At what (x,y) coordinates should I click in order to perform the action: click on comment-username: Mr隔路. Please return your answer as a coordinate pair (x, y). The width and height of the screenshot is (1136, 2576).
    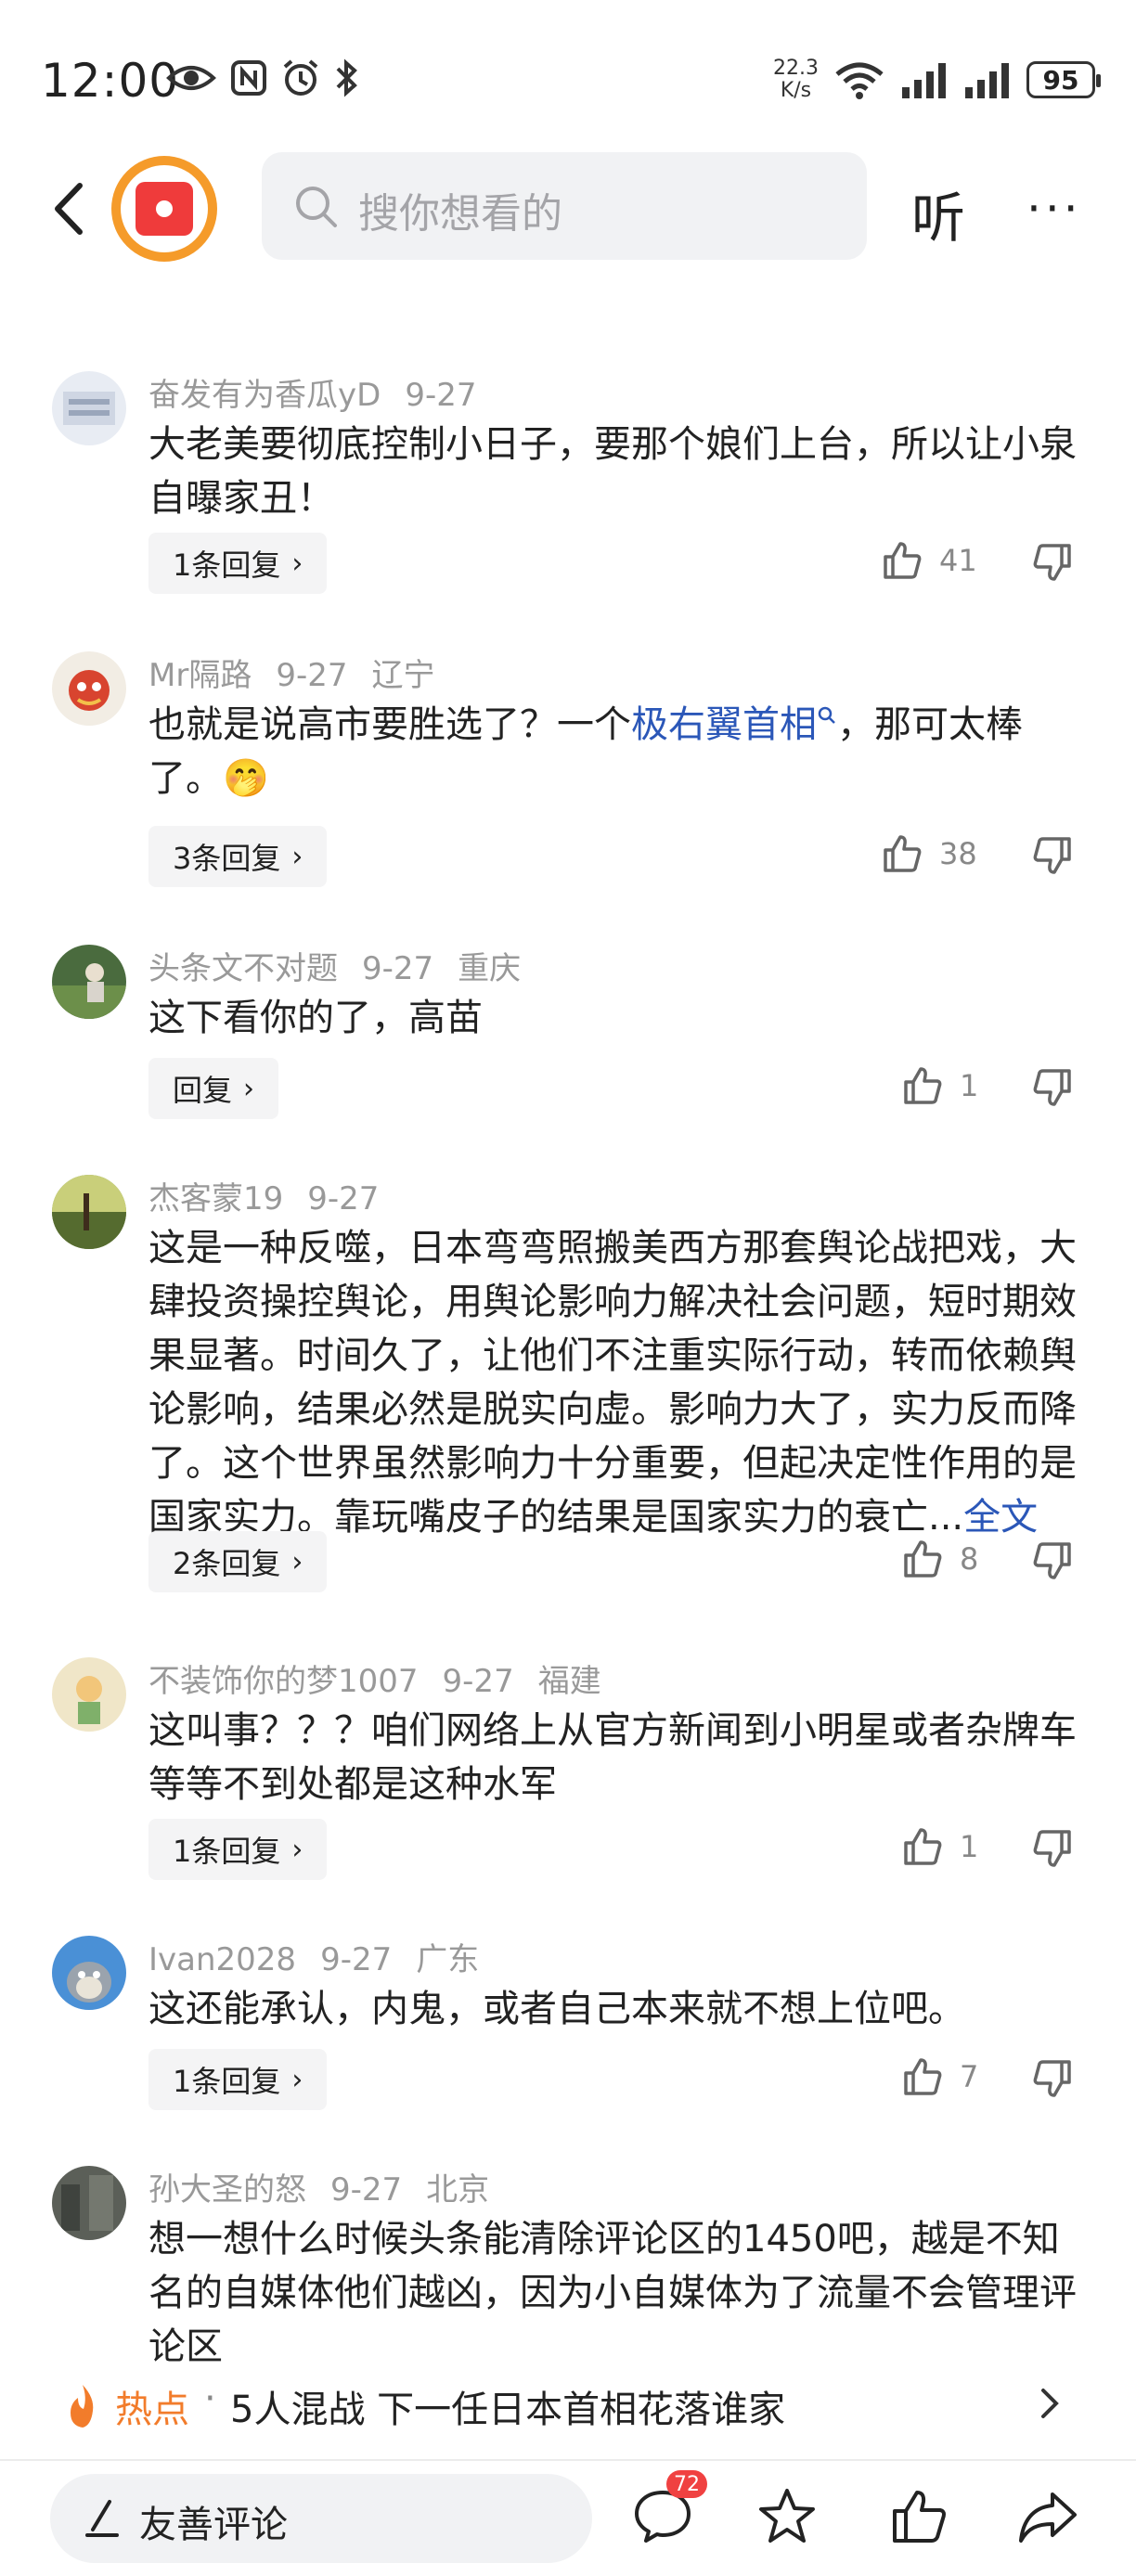
    Looking at the image, I should click on (200, 675).